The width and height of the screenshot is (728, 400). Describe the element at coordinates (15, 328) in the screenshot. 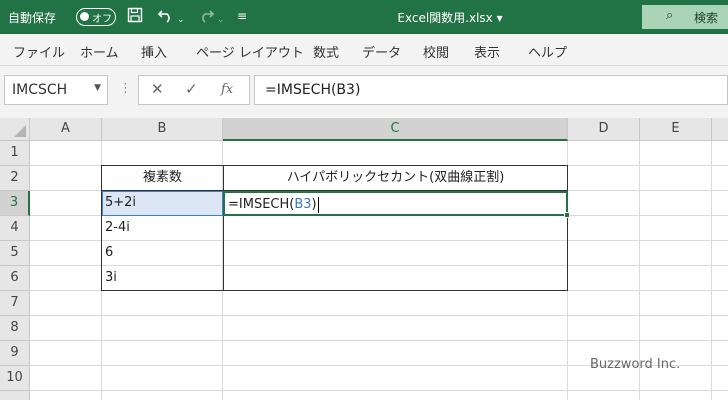

I see `row-header-8: 8` at that location.